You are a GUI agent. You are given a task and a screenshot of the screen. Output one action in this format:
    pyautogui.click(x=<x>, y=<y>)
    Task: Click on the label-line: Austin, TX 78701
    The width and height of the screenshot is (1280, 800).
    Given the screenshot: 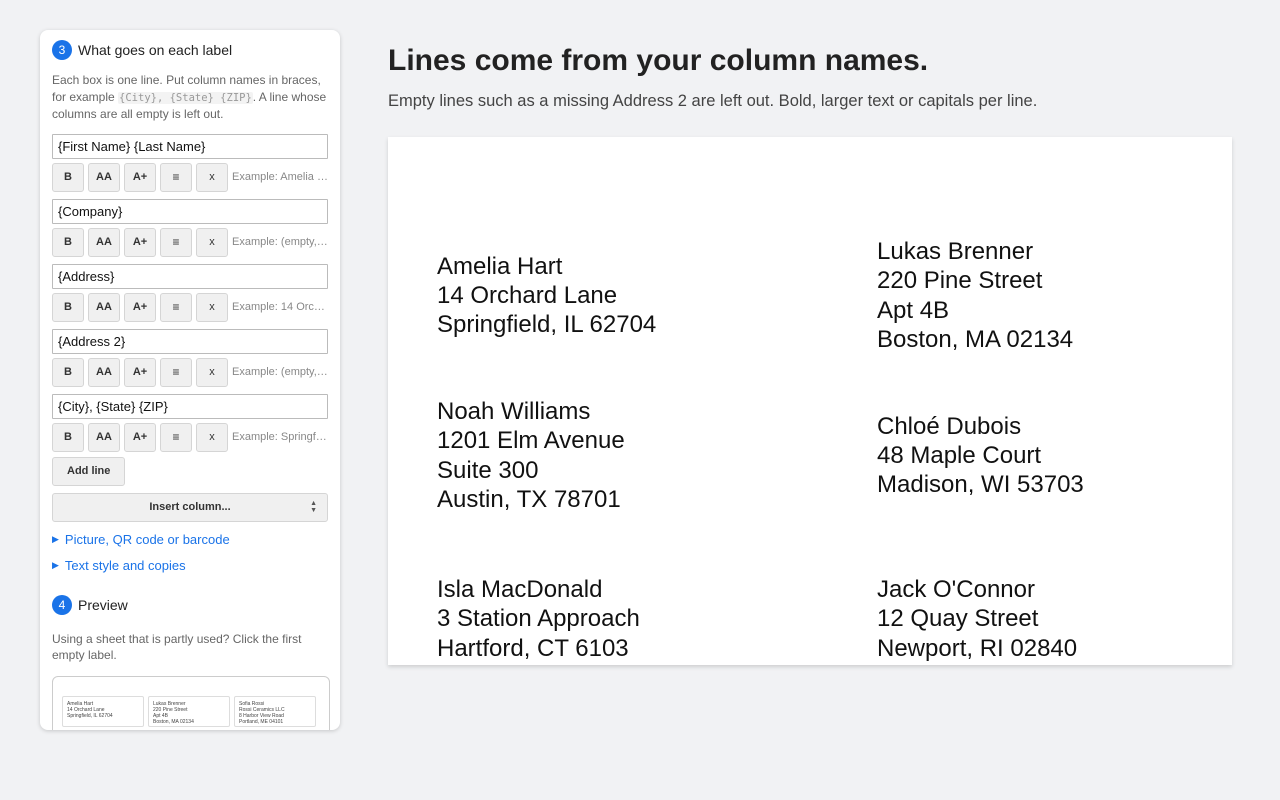 What is the action you would take?
    pyautogui.click(x=529, y=499)
    